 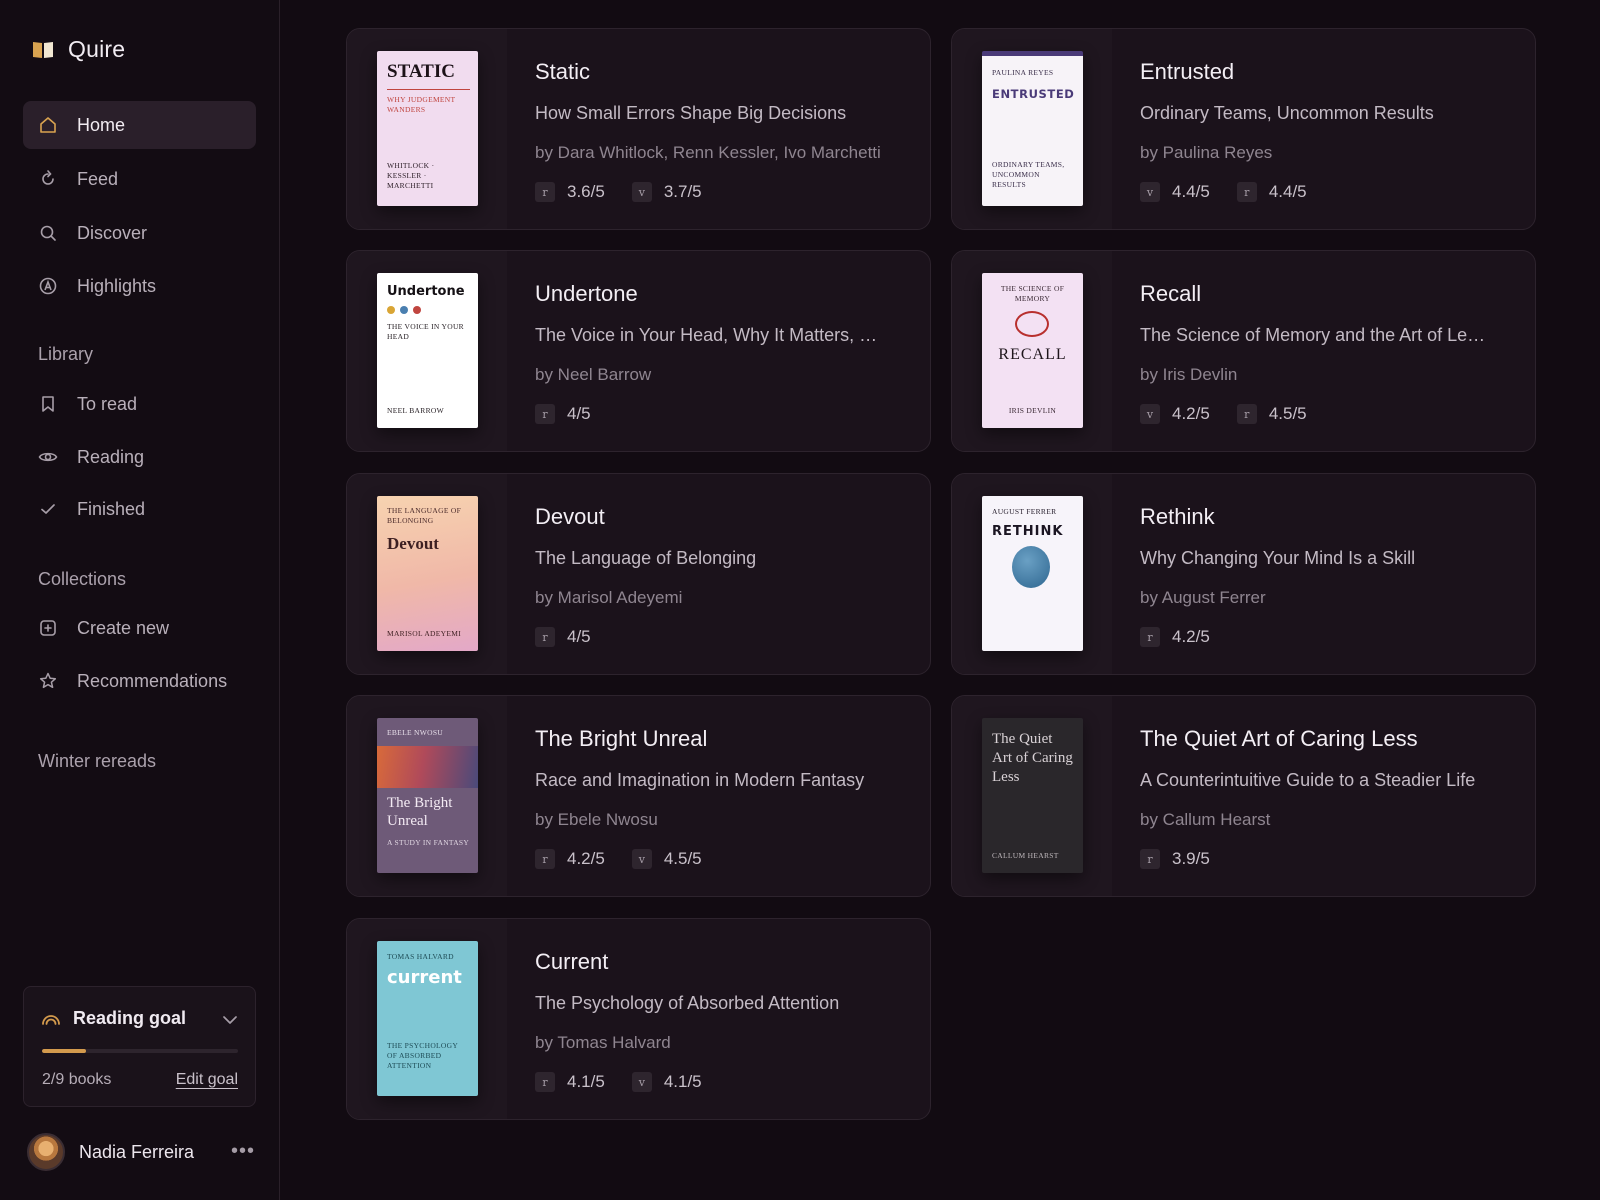 What do you see at coordinates (97, 49) in the screenshot?
I see `app-name: Quire` at bounding box center [97, 49].